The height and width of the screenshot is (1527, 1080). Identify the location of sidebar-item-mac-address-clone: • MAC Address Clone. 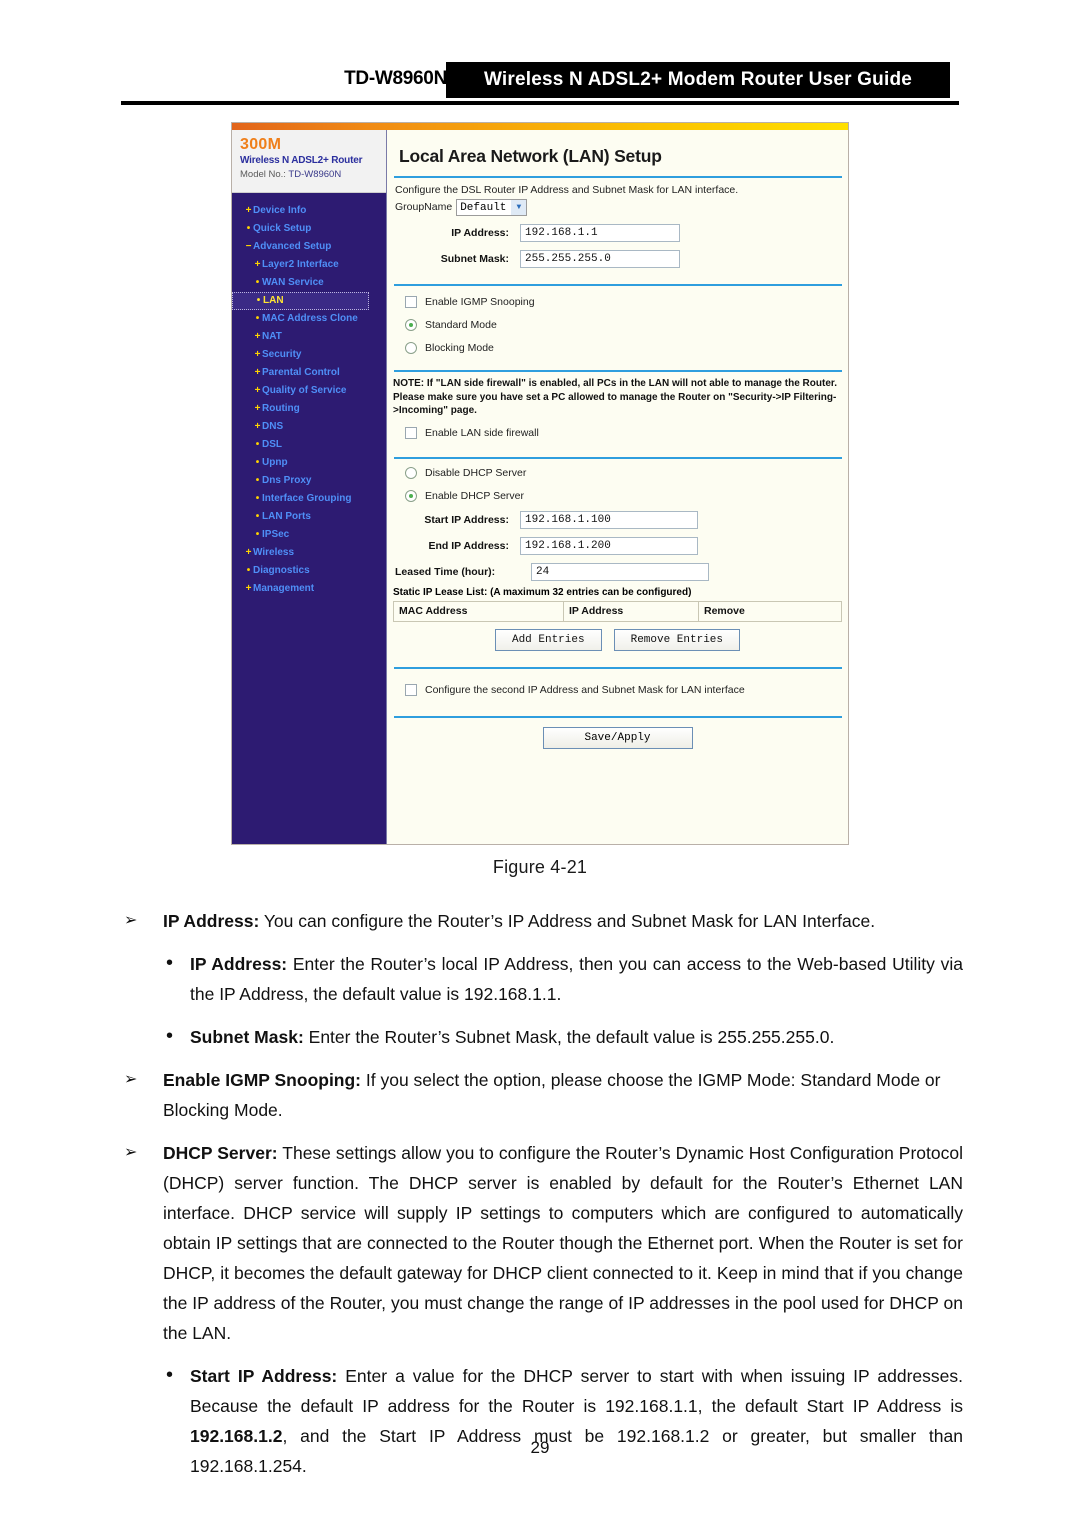
(309, 319).